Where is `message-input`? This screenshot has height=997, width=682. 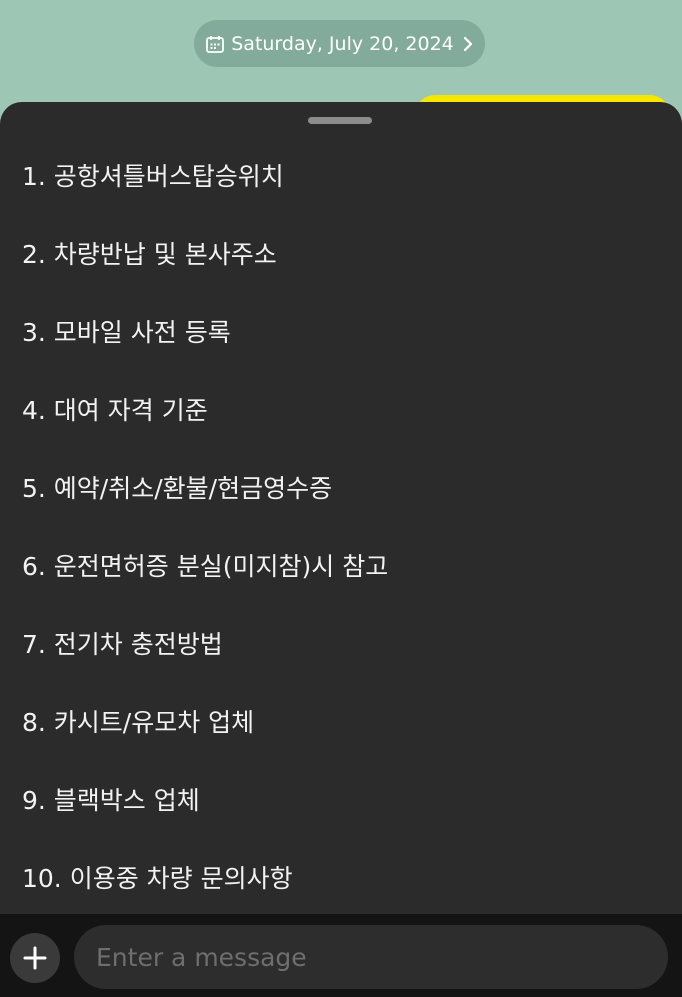
message-input is located at coordinates (371, 957).